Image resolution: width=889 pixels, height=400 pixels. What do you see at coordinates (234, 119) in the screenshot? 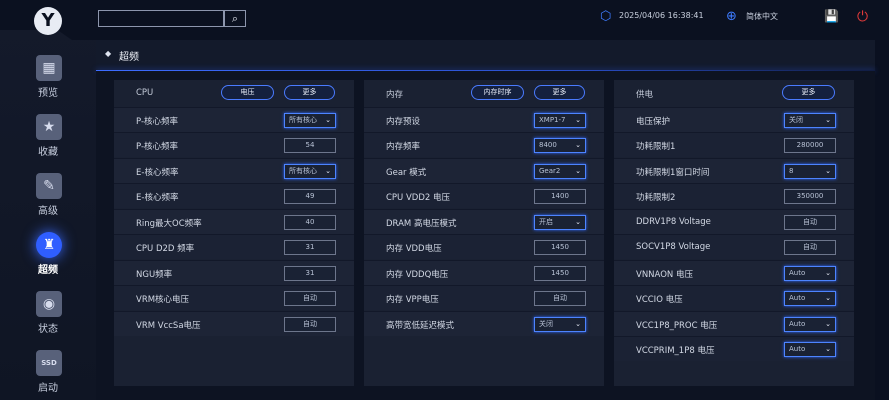
I see `setting-row: P-核心频率 所有核心 ⌄` at bounding box center [234, 119].